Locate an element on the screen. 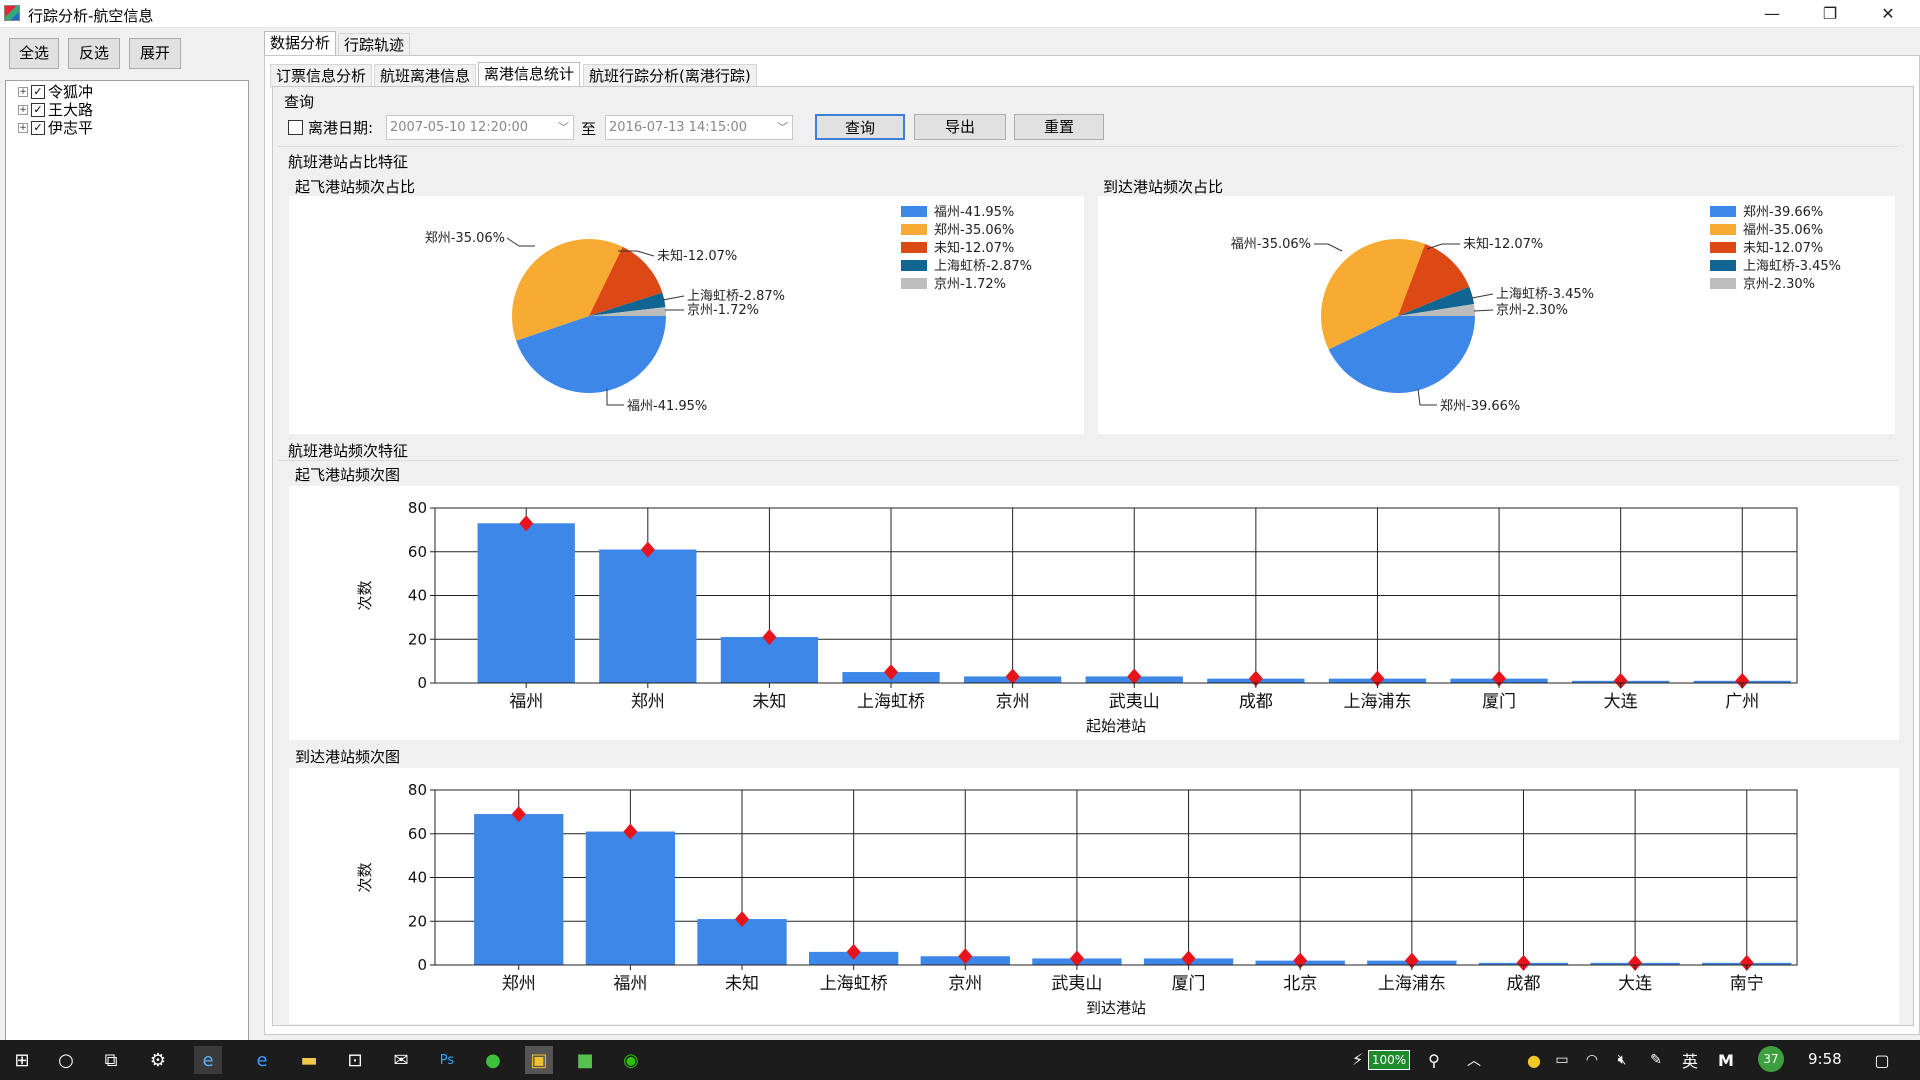 This screenshot has height=1080, width=1920. battery-indicator: 100% is located at coordinates (1389, 1060).